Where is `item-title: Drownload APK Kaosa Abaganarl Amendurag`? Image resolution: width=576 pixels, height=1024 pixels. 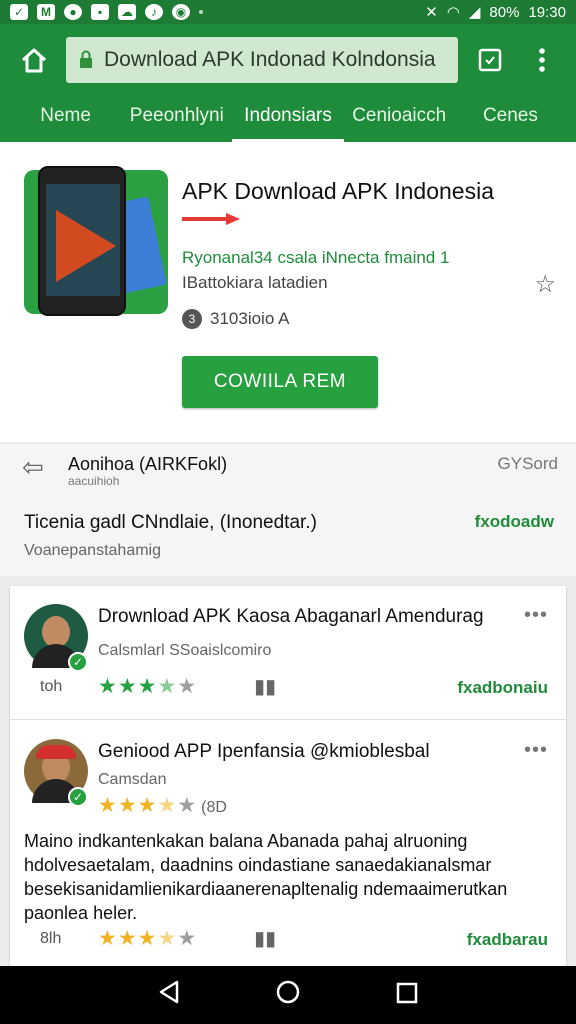
item-title: Drownload APK Kaosa Abaganarl Amendurag is located at coordinates (291, 616).